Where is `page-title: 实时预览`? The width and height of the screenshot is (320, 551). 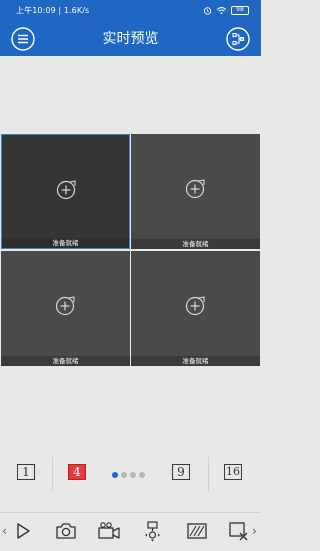 page-title: 实时预览 is located at coordinates (130, 39).